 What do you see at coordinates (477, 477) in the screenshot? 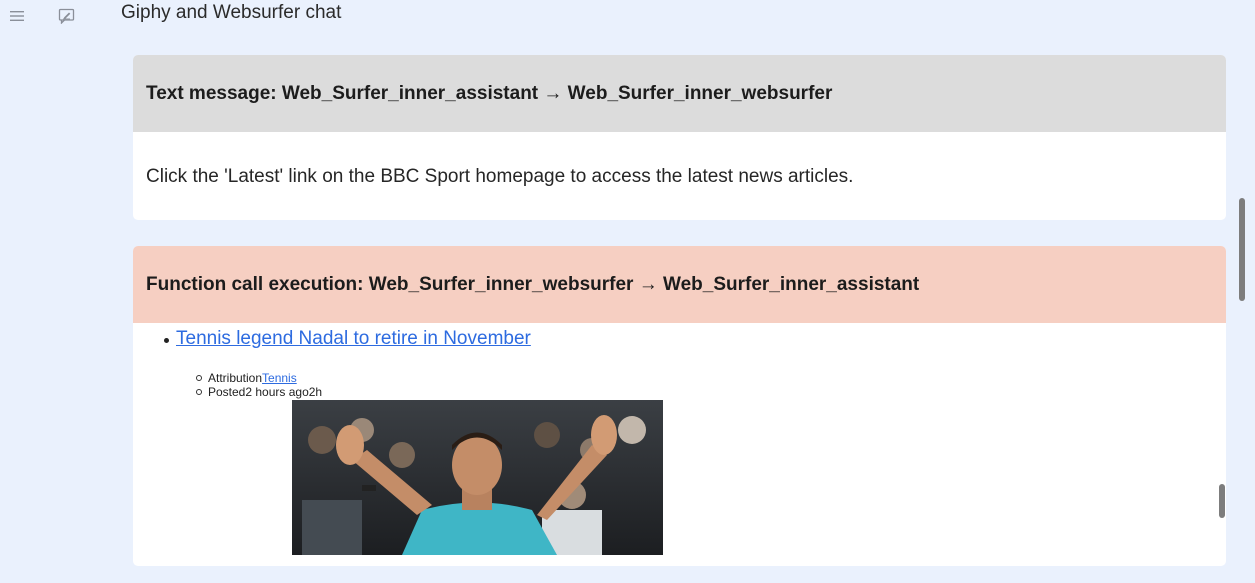
I see `article-image` at bounding box center [477, 477].